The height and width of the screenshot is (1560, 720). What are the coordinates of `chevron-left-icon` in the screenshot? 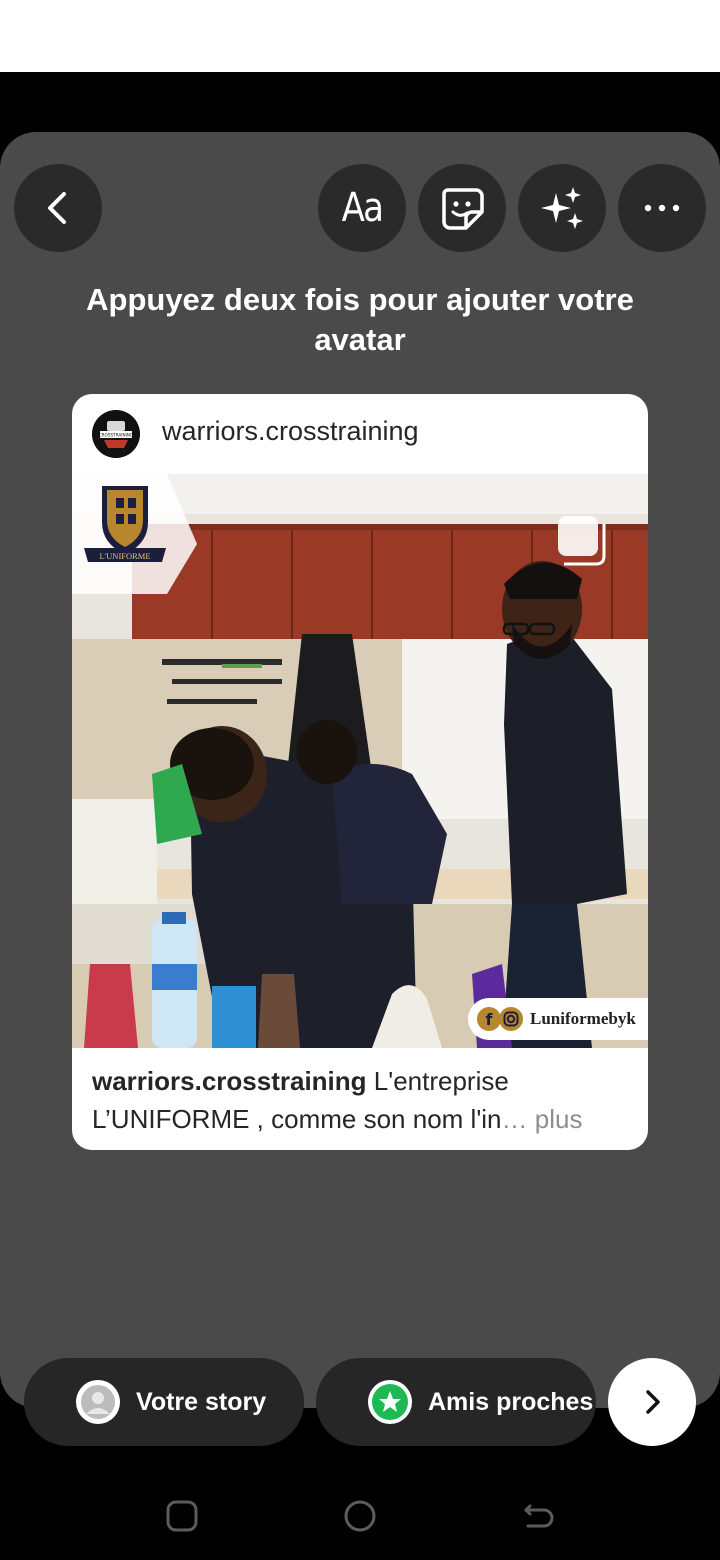 It's located at (57, 208).